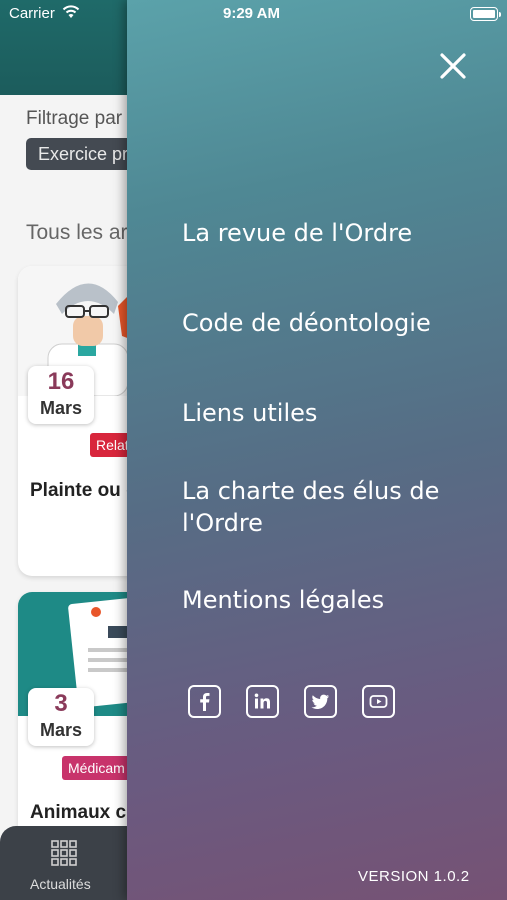 This screenshot has width=507, height=900. I want to click on youtube-icon, so click(378, 701).